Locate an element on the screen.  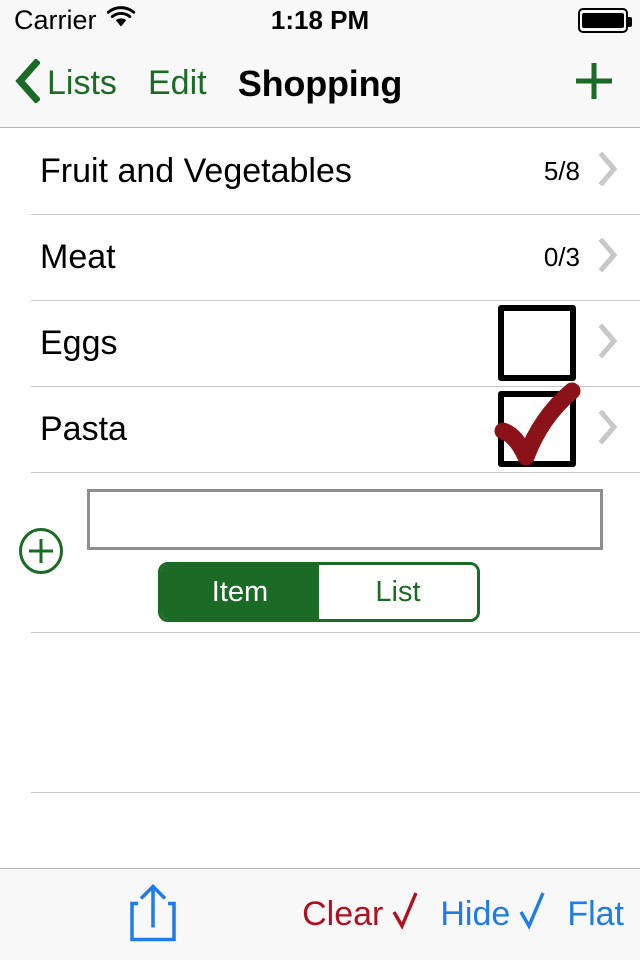
battery-fill is located at coordinates (603, 20).